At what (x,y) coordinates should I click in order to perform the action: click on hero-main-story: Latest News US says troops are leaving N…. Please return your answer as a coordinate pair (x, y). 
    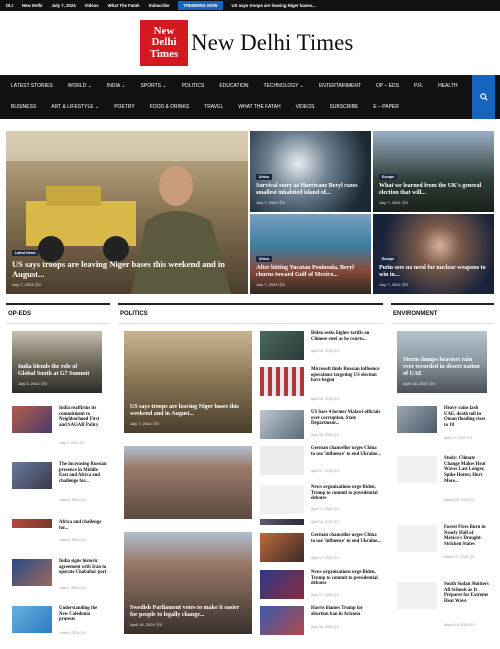
    Looking at the image, I should click on (127, 212).